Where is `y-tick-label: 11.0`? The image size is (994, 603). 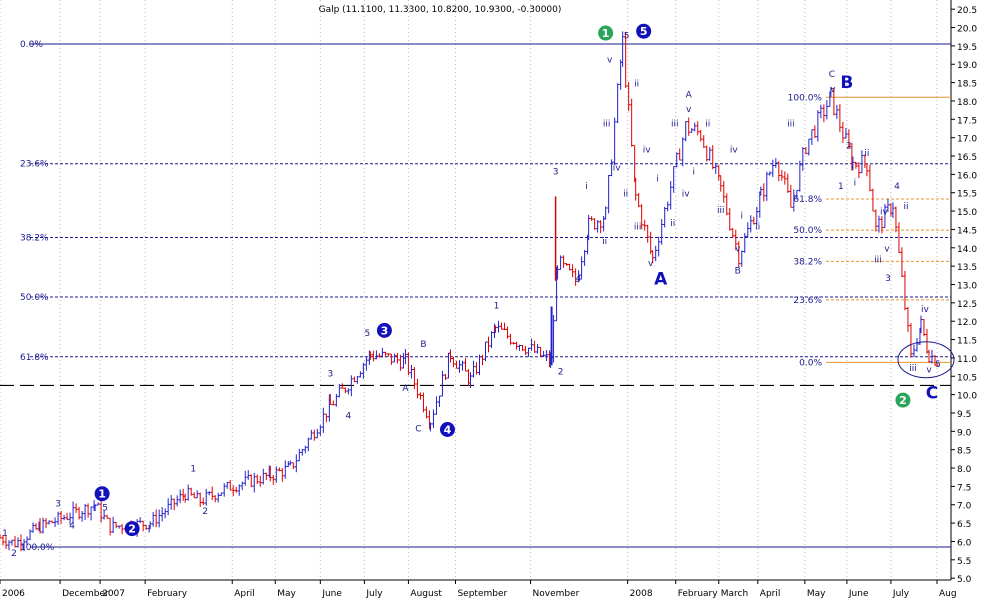 y-tick-label: 11.0 is located at coordinates (967, 360).